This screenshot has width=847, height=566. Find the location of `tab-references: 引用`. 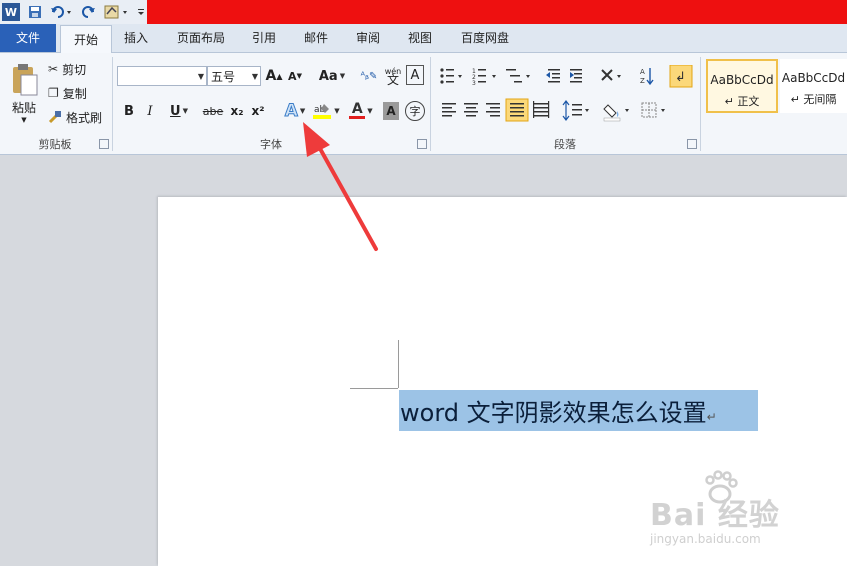

tab-references: 引用 is located at coordinates (264, 38).